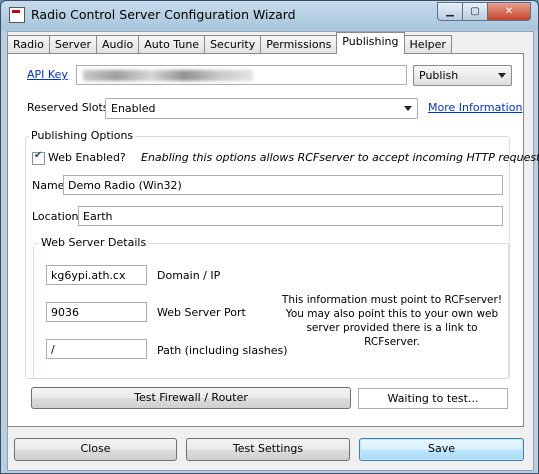  What do you see at coordinates (475, 107) in the screenshot?
I see `more-information-link: More Information` at bounding box center [475, 107].